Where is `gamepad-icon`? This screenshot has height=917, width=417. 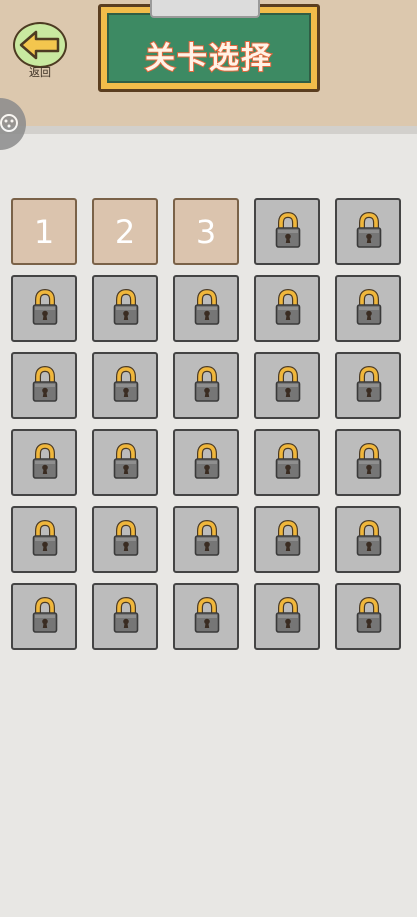 gamepad-icon is located at coordinates (9, 123).